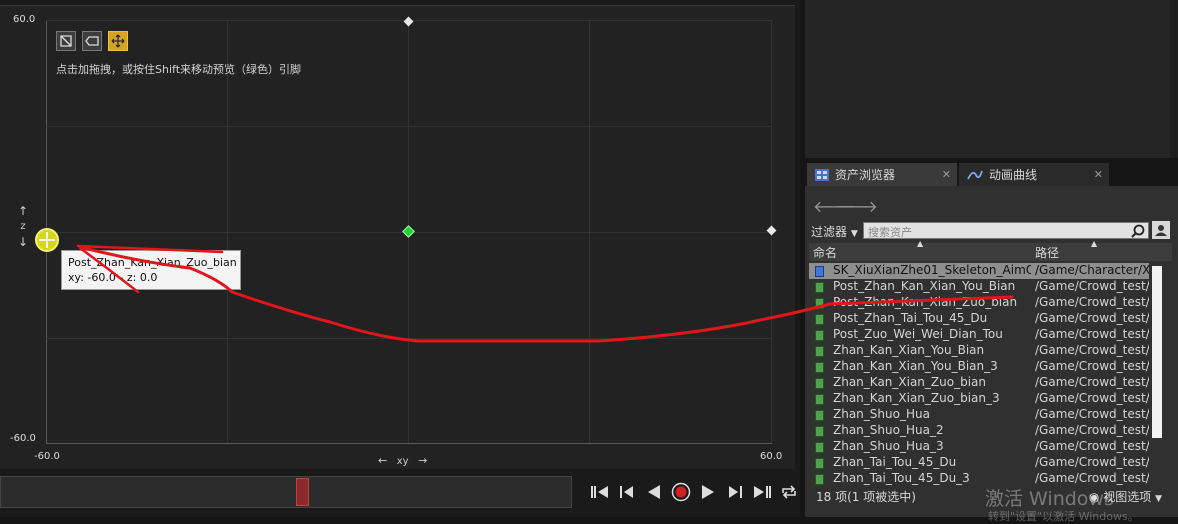 This screenshot has height=524, width=1178. What do you see at coordinates (920, 243) in the screenshot?
I see `sort-caret-icon: ▲` at bounding box center [920, 243].